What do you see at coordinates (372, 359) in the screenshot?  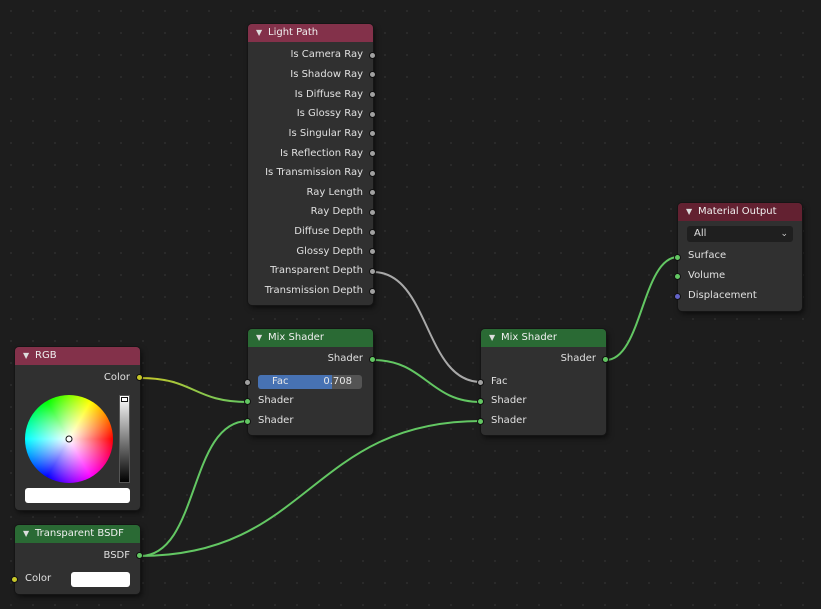 I see `socket-mix1-shader-out` at bounding box center [372, 359].